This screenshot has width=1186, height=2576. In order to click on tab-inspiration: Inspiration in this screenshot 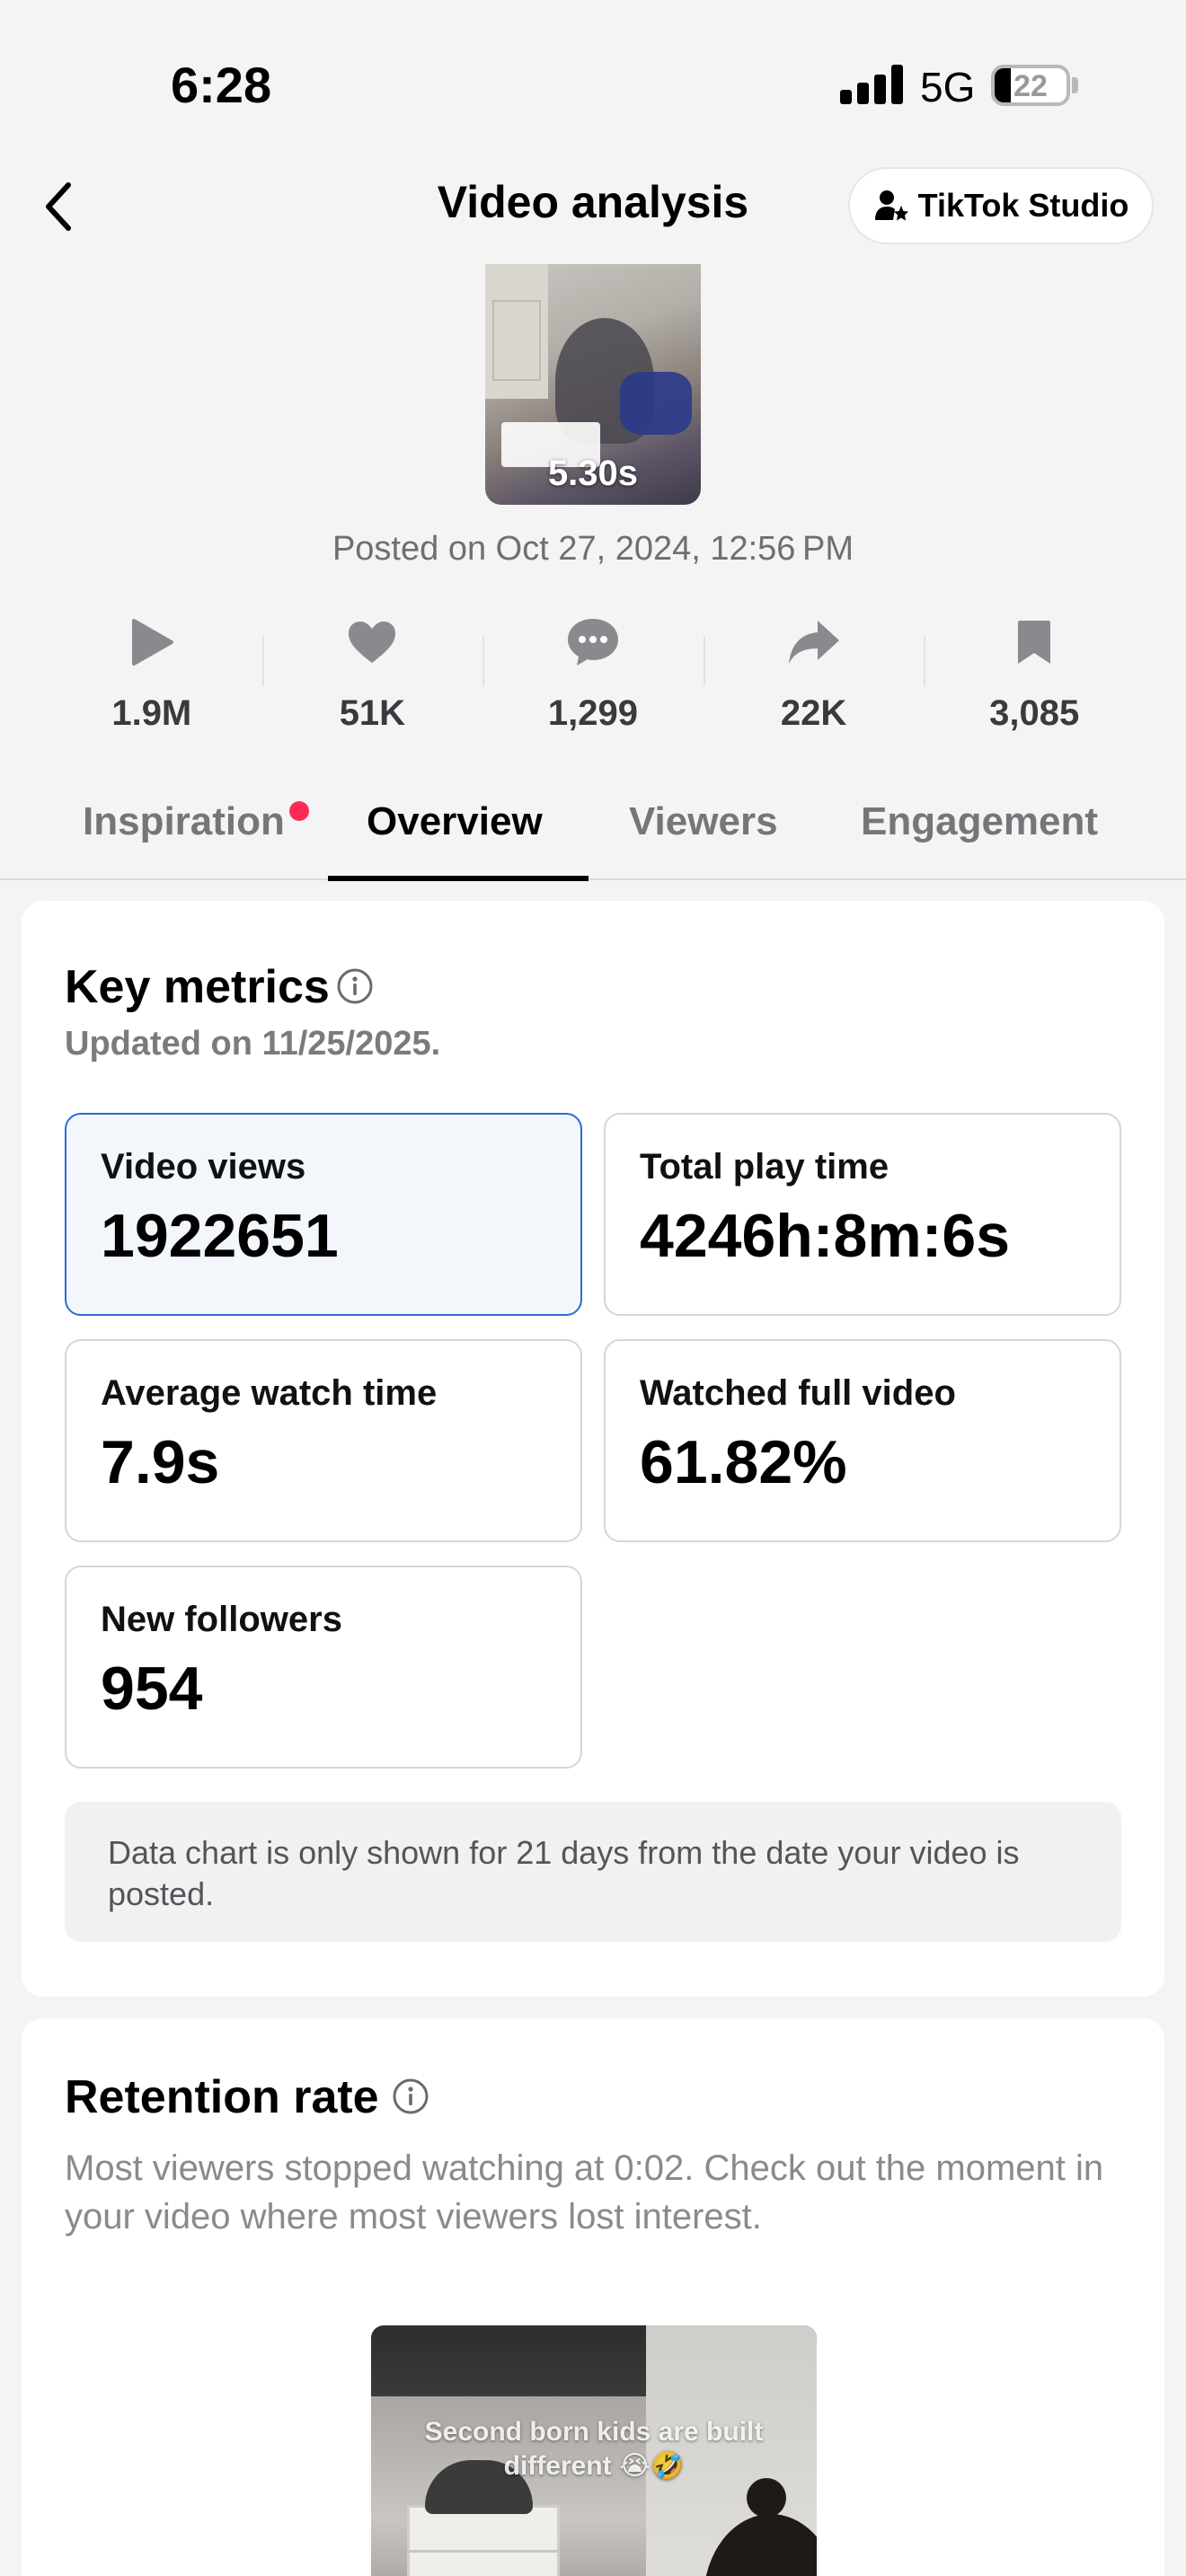, I will do `click(184, 838)`.